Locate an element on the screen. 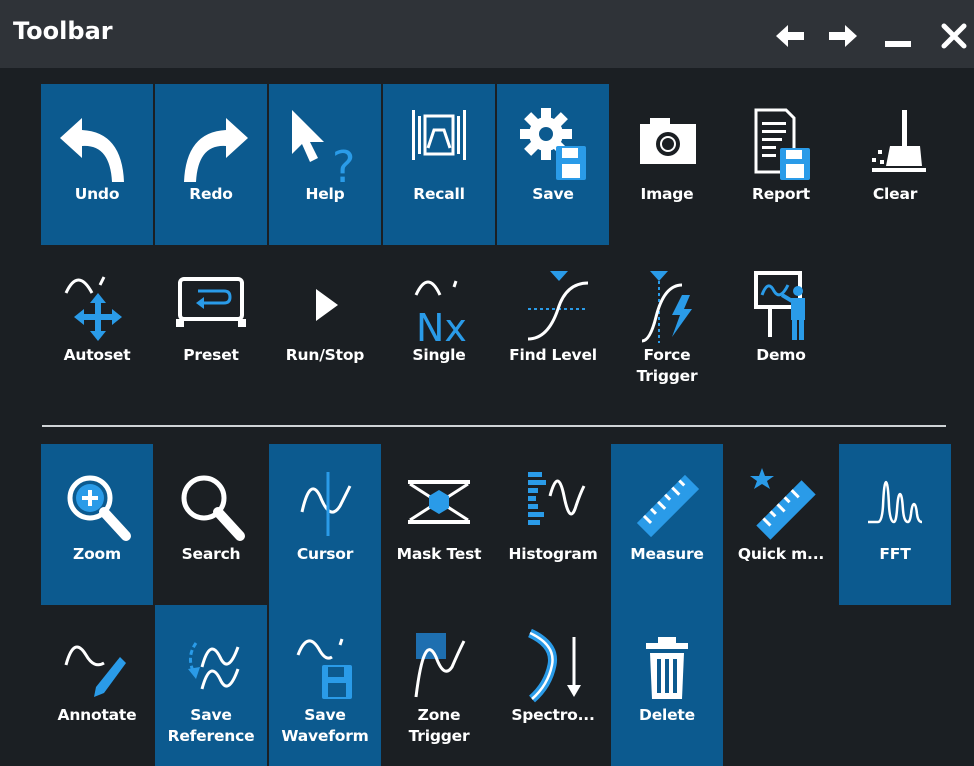  force-trigger-button: Force Trigger is located at coordinates (667, 325).